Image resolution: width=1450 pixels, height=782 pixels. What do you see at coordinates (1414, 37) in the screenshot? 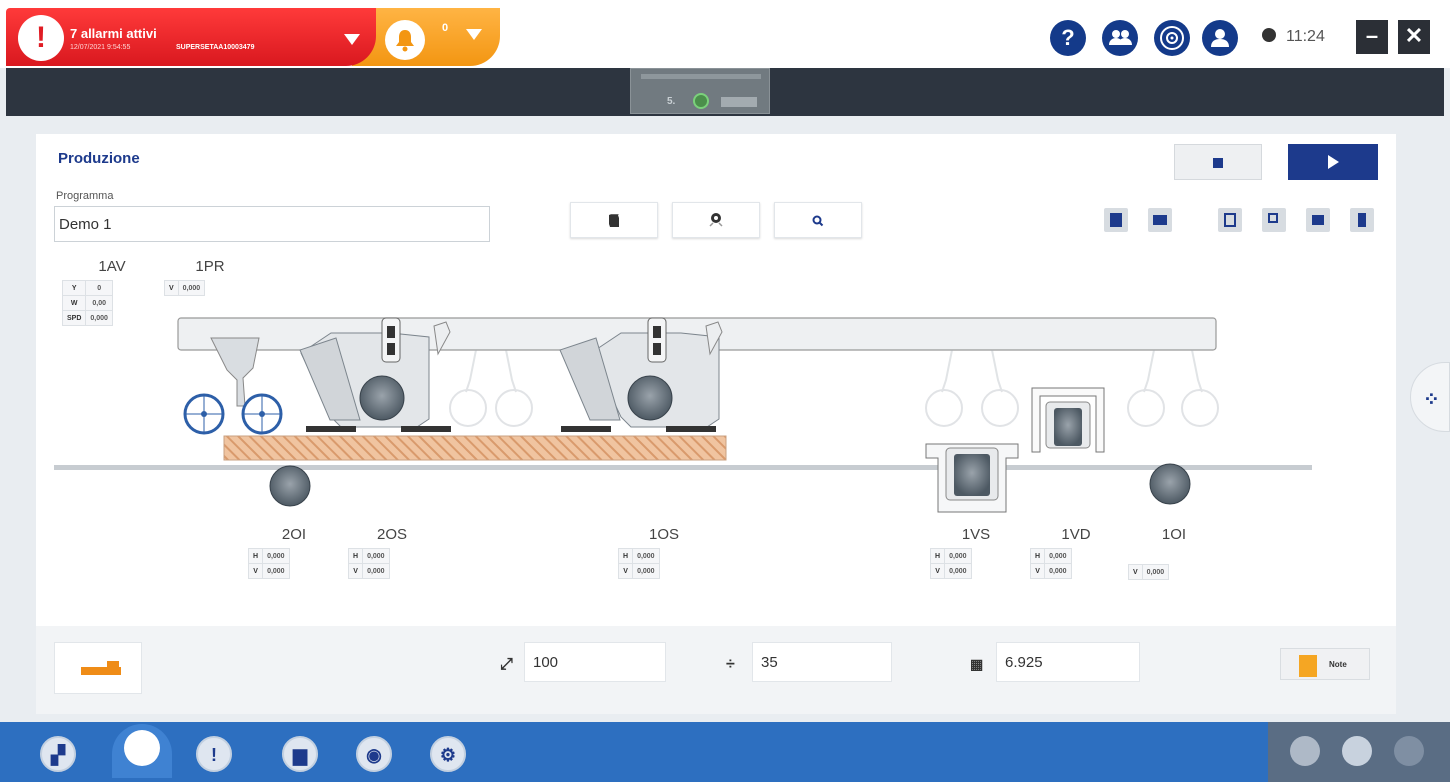
I see `close-button: ✕` at bounding box center [1414, 37].